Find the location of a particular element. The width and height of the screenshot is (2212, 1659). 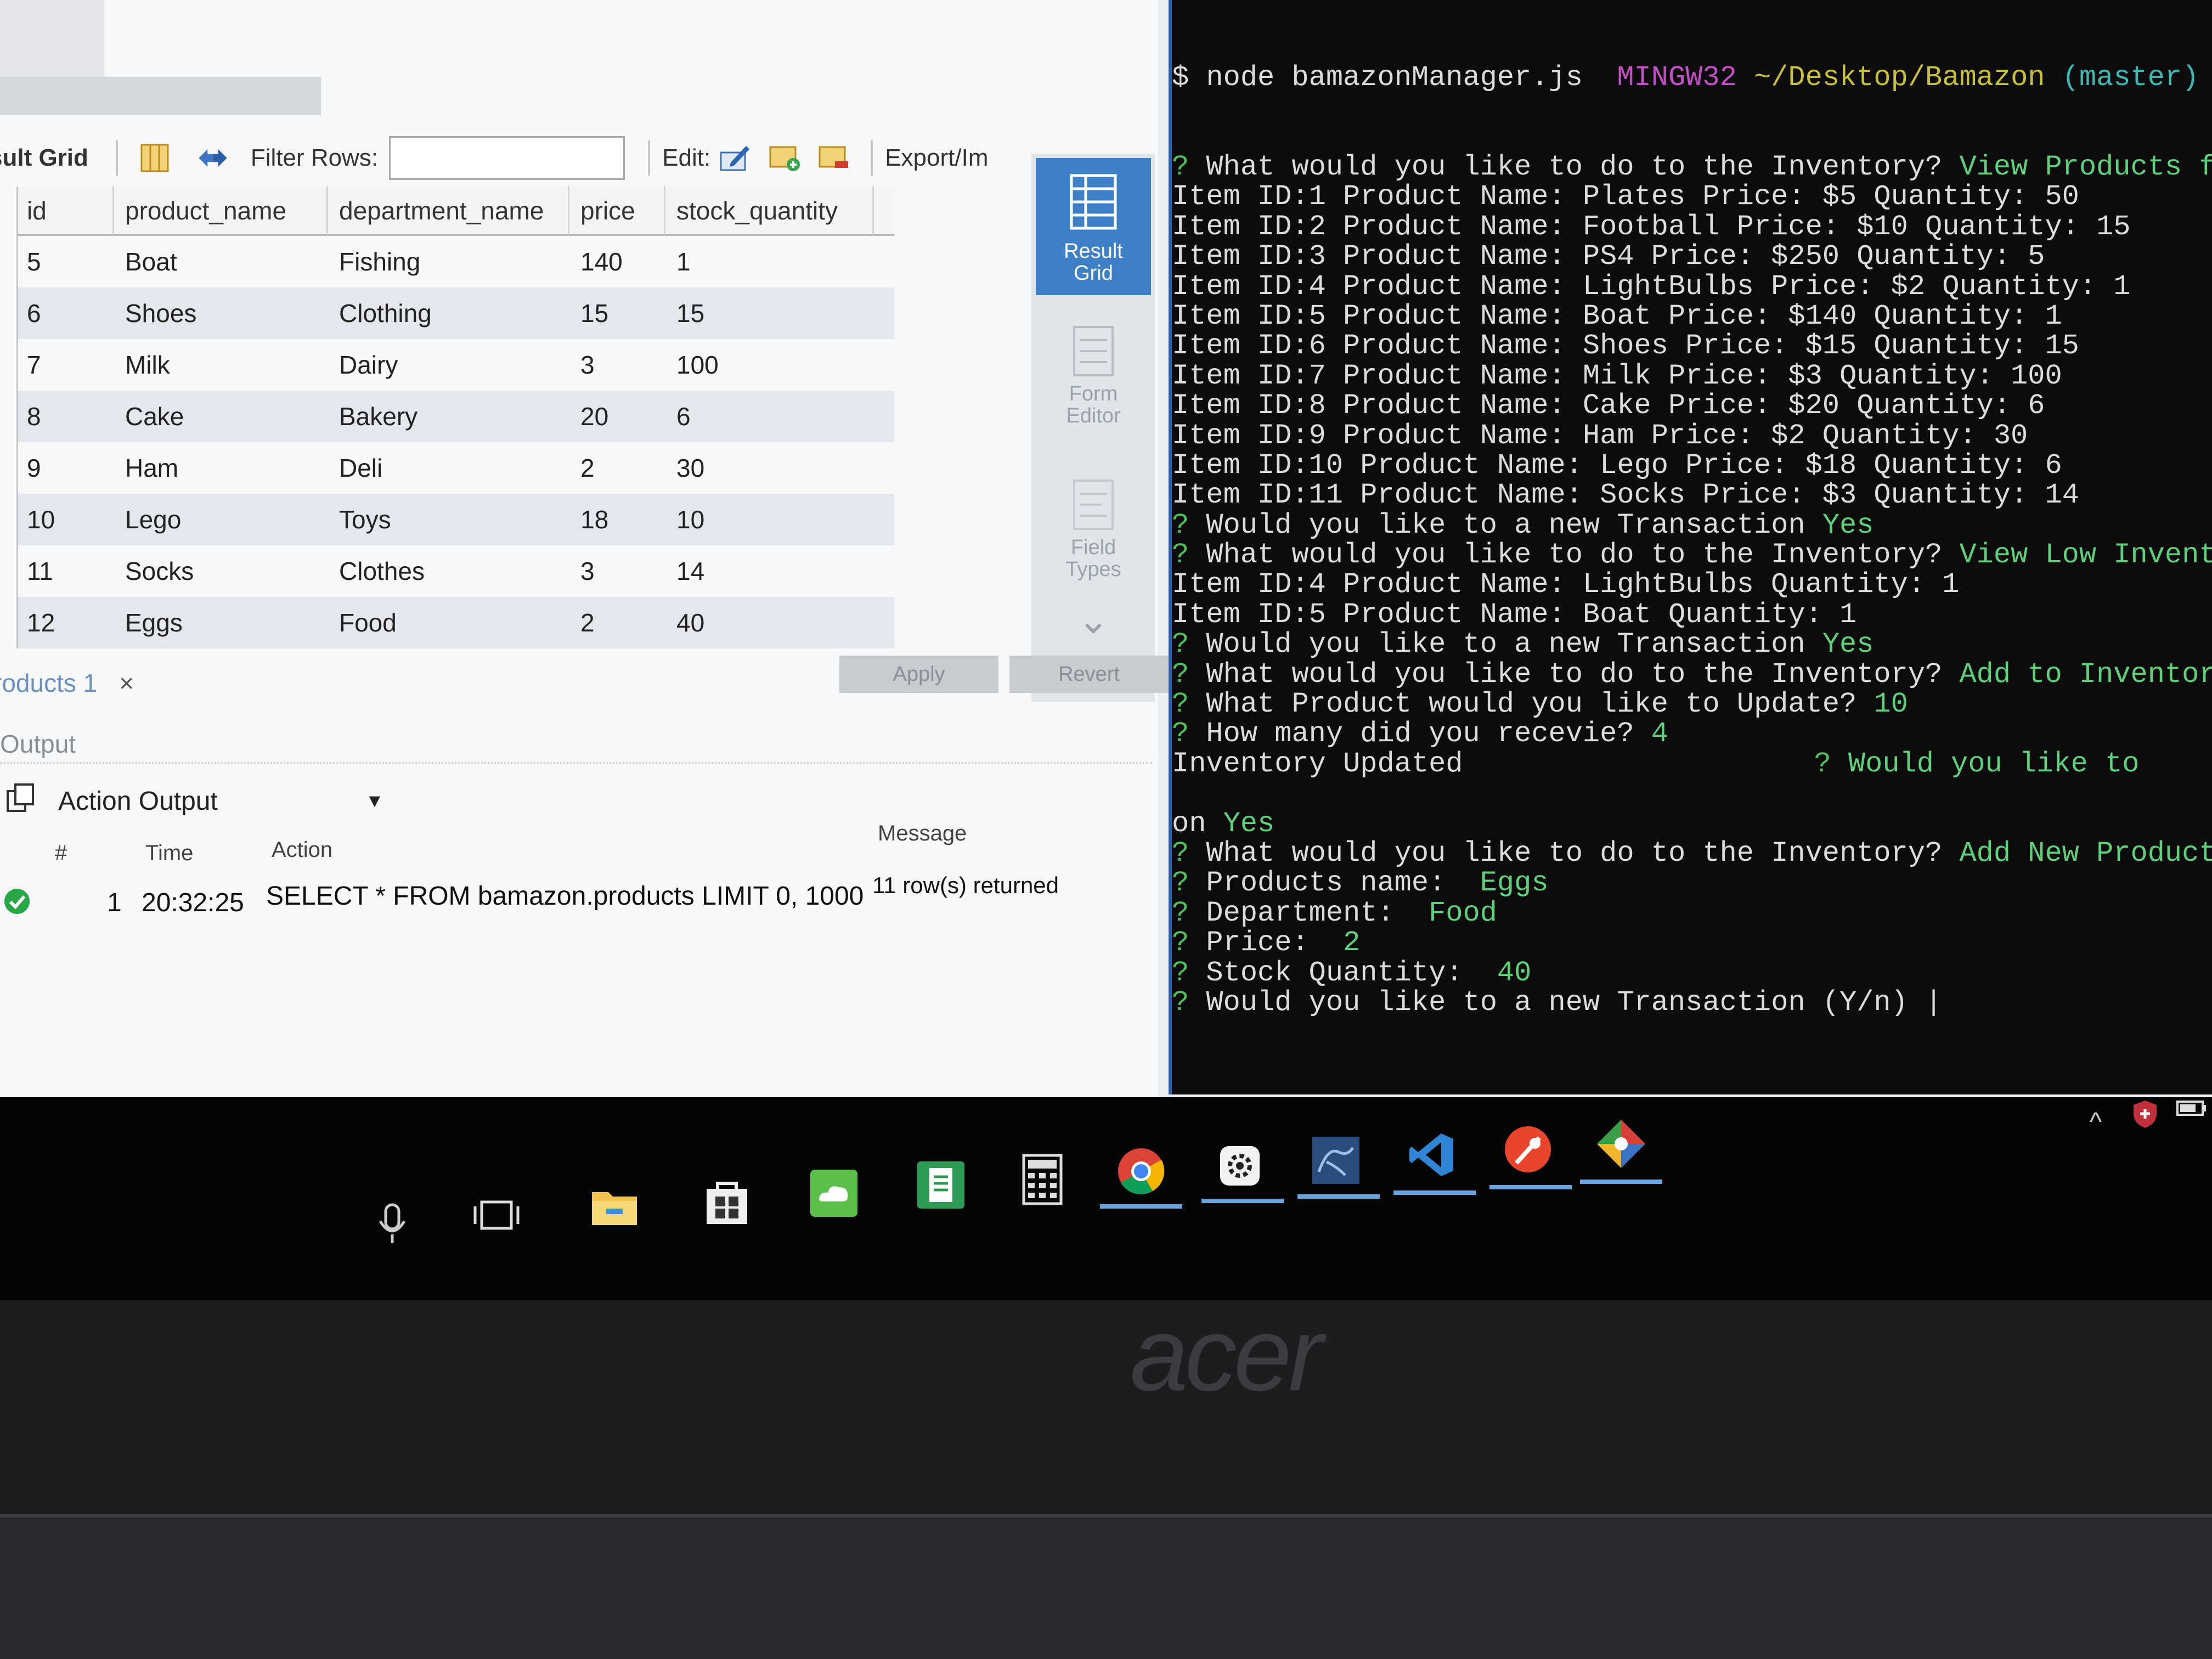

cell-price: 140 is located at coordinates (617, 261).